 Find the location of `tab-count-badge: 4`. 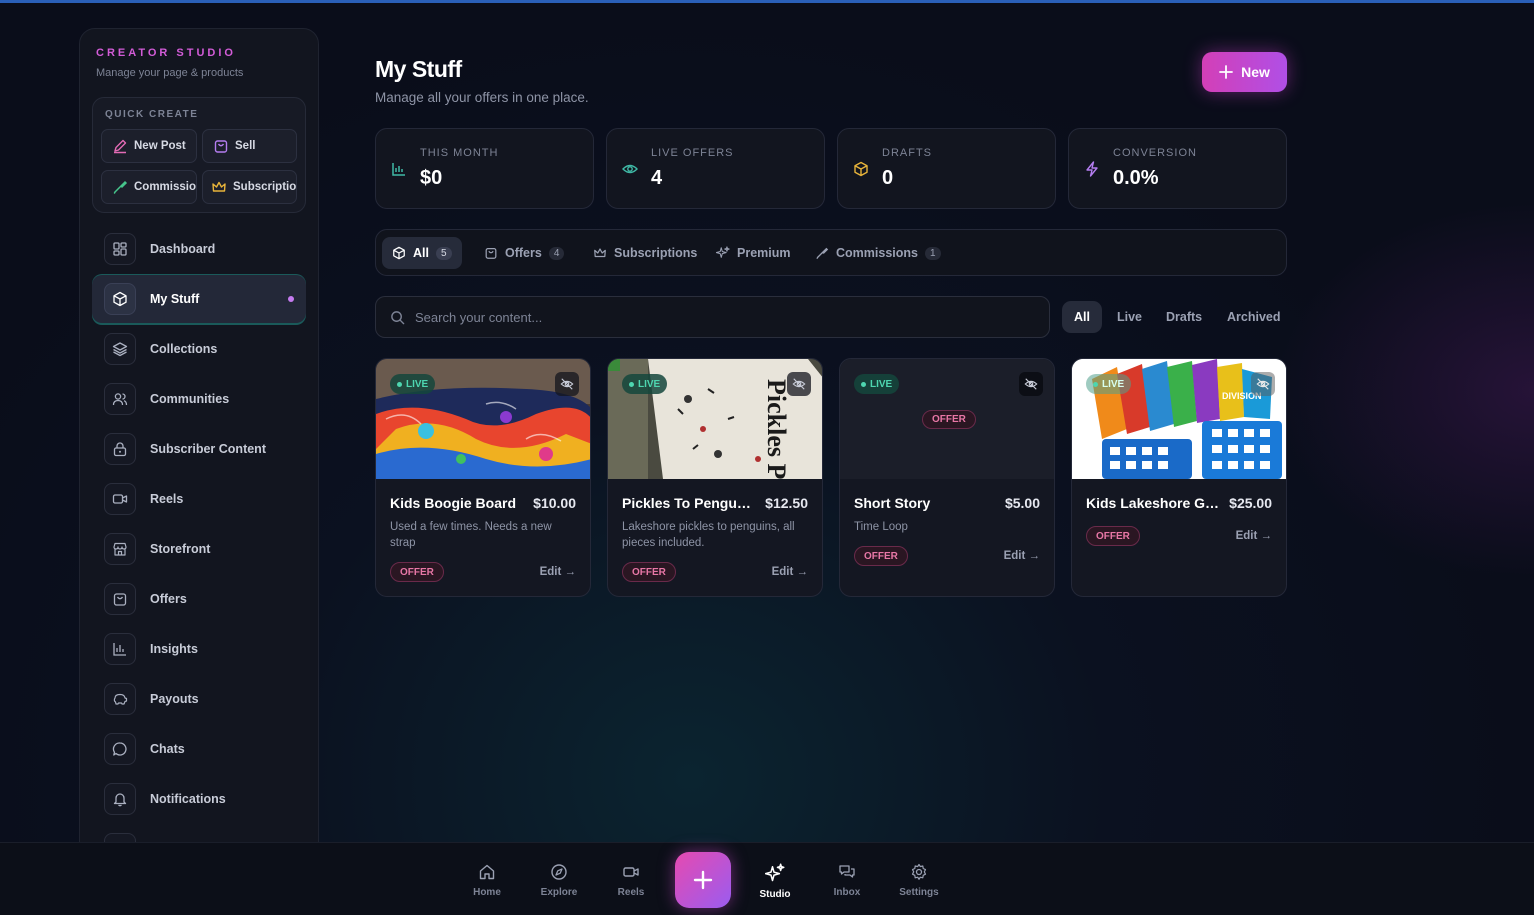

tab-count-badge: 4 is located at coordinates (556, 253).